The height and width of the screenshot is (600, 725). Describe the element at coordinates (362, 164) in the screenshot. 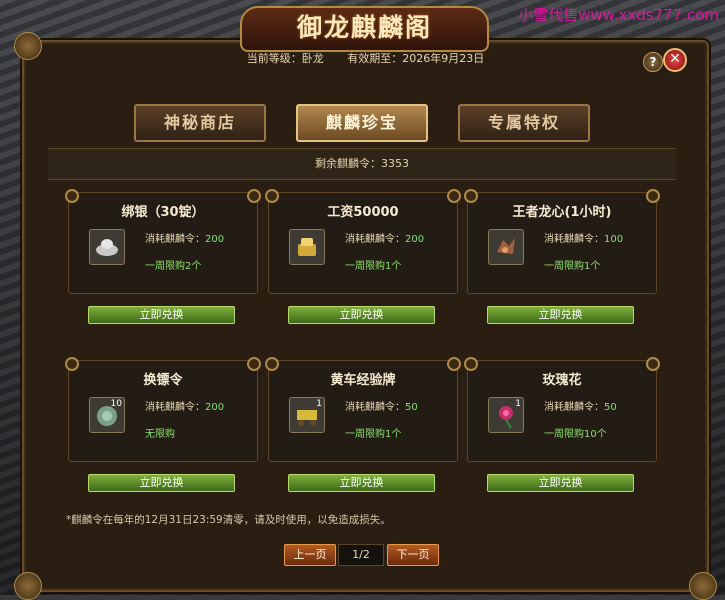

I see `remaining-tokens: 剩余麒麟令：3353` at that location.